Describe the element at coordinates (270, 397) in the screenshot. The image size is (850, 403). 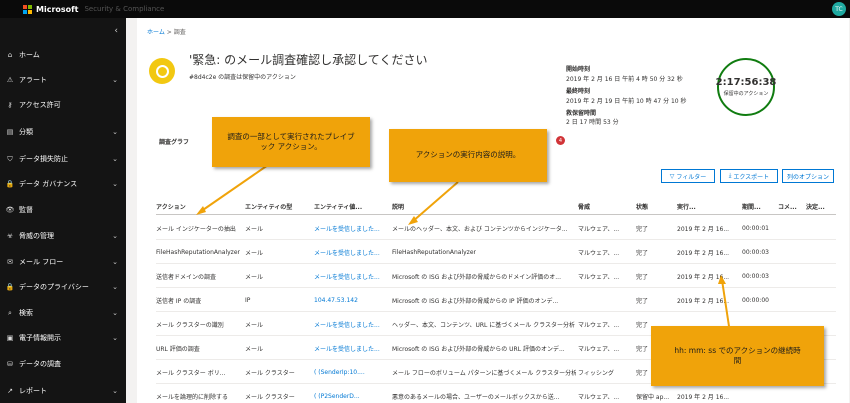
I see `cell-entity-type: メール クラスター` at that location.